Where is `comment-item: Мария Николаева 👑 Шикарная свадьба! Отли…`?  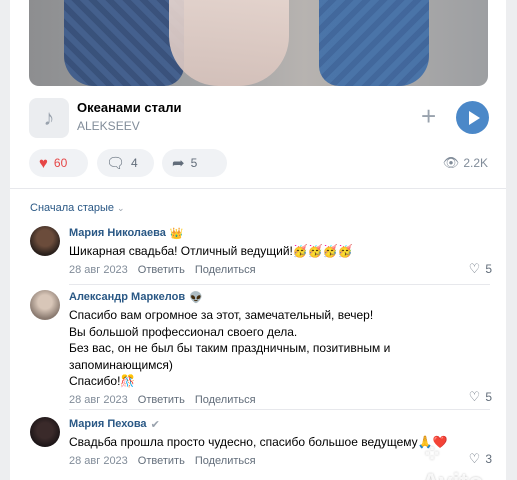 comment-item: Мария Николаева 👑 Шикарная свадьба! Отли… is located at coordinates (261, 252).